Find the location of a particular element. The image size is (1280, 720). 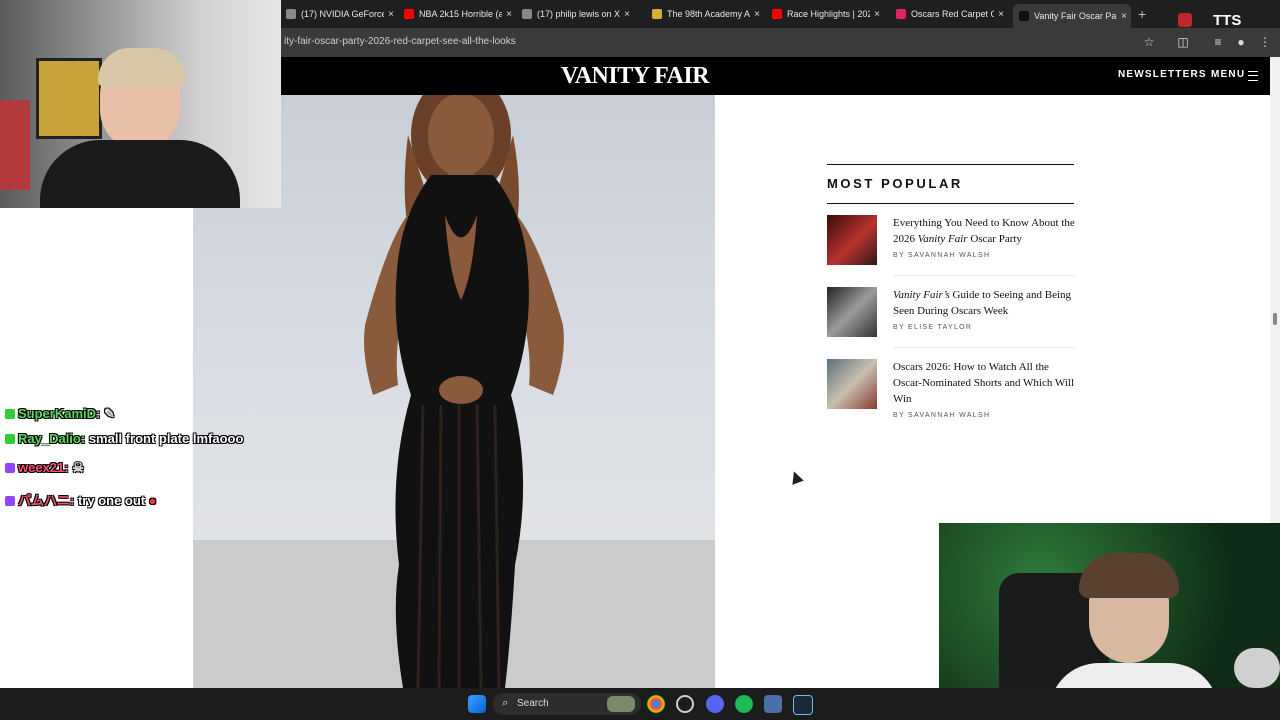

newsletters-link: NEWSLETTERS is located at coordinates (1162, 74).